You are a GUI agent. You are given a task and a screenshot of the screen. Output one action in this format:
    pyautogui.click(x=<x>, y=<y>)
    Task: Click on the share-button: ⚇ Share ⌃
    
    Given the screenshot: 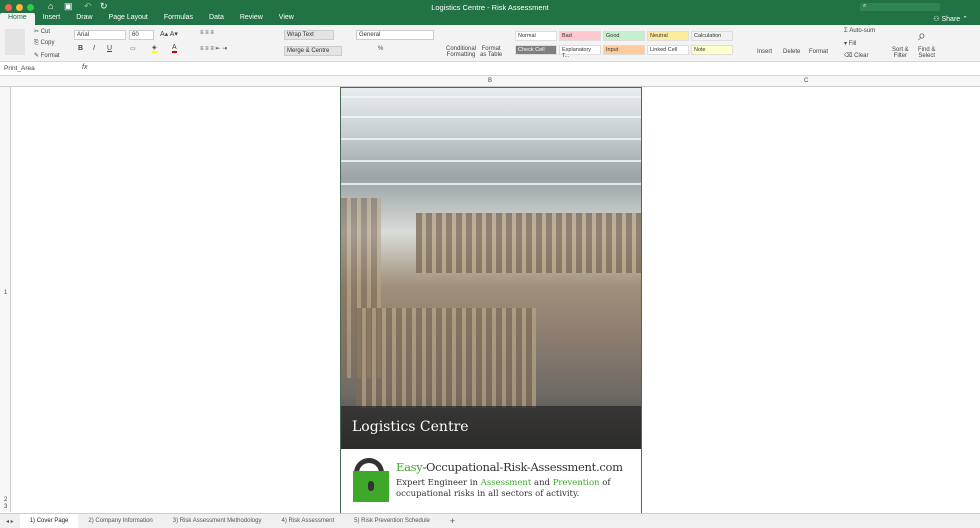 What is the action you would take?
    pyautogui.click(x=950, y=19)
    